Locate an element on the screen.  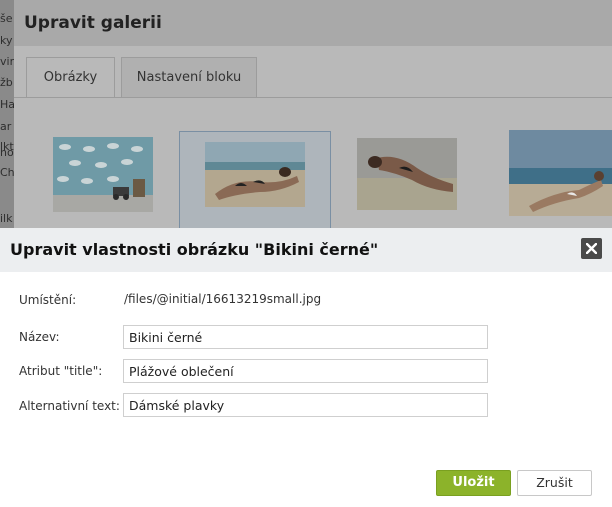
name-input is located at coordinates (305, 337).